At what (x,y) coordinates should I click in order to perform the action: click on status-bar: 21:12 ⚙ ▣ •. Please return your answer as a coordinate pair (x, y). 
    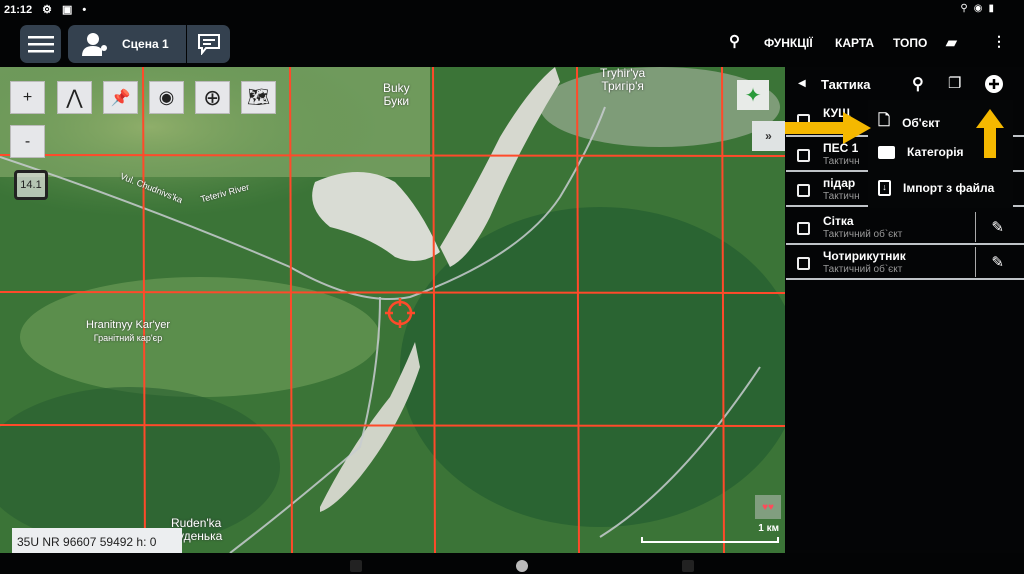
    Looking at the image, I should click on (45, 10).